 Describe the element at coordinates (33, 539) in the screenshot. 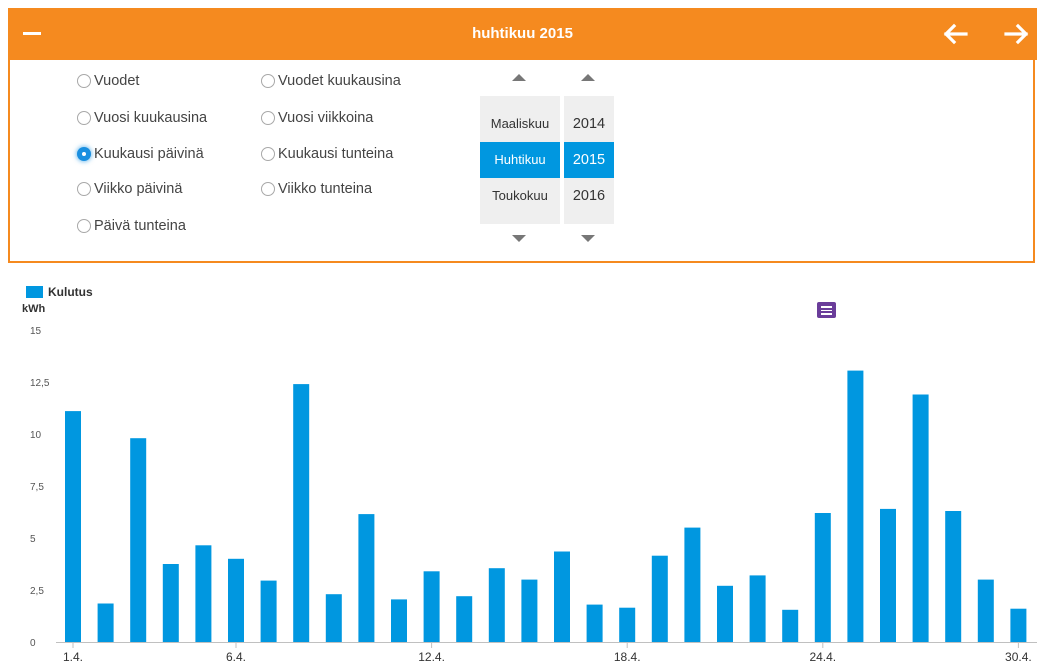

I see `y-tick-label: 5` at that location.